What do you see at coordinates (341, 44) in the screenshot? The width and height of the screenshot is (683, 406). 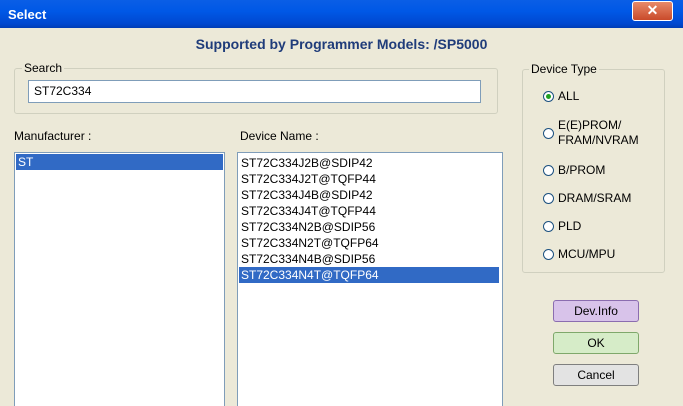 I see `header-text: Supported by Programmer Models: /SP5000` at bounding box center [341, 44].